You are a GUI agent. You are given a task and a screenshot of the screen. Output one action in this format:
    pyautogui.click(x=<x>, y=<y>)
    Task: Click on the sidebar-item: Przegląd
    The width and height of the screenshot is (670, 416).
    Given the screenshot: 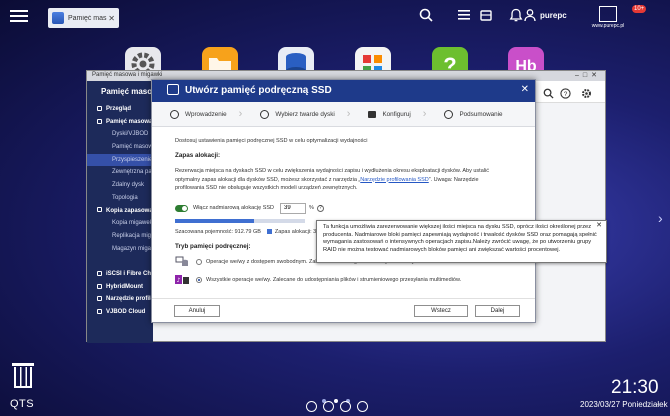 What is the action you would take?
    pyautogui.click(x=120, y=109)
    